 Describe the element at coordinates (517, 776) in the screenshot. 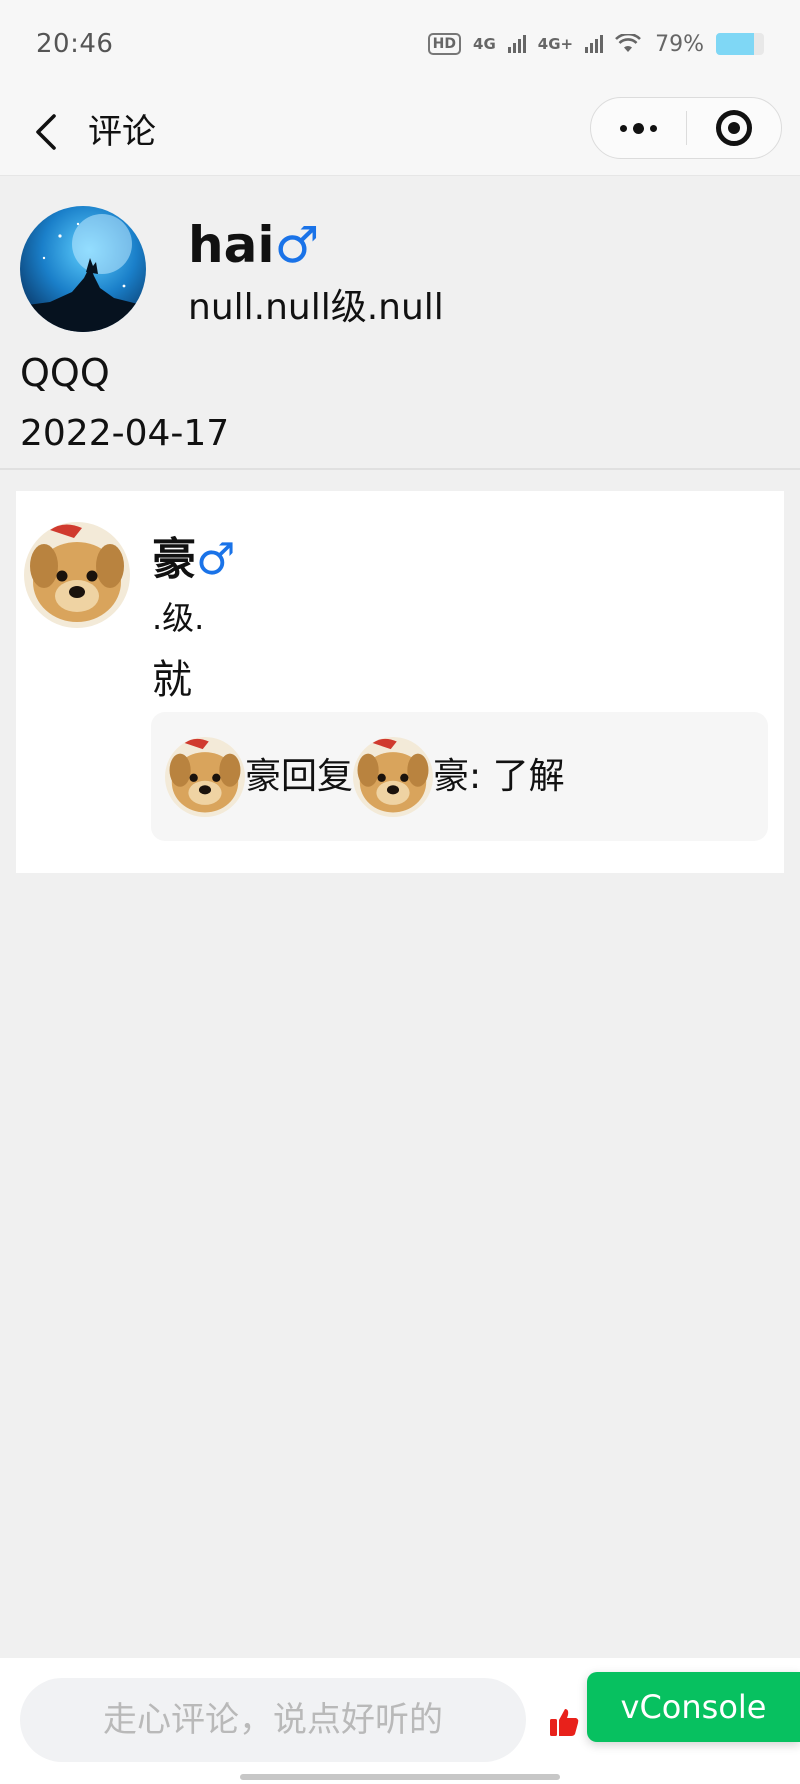

I see `reply-content: : 了解` at that location.